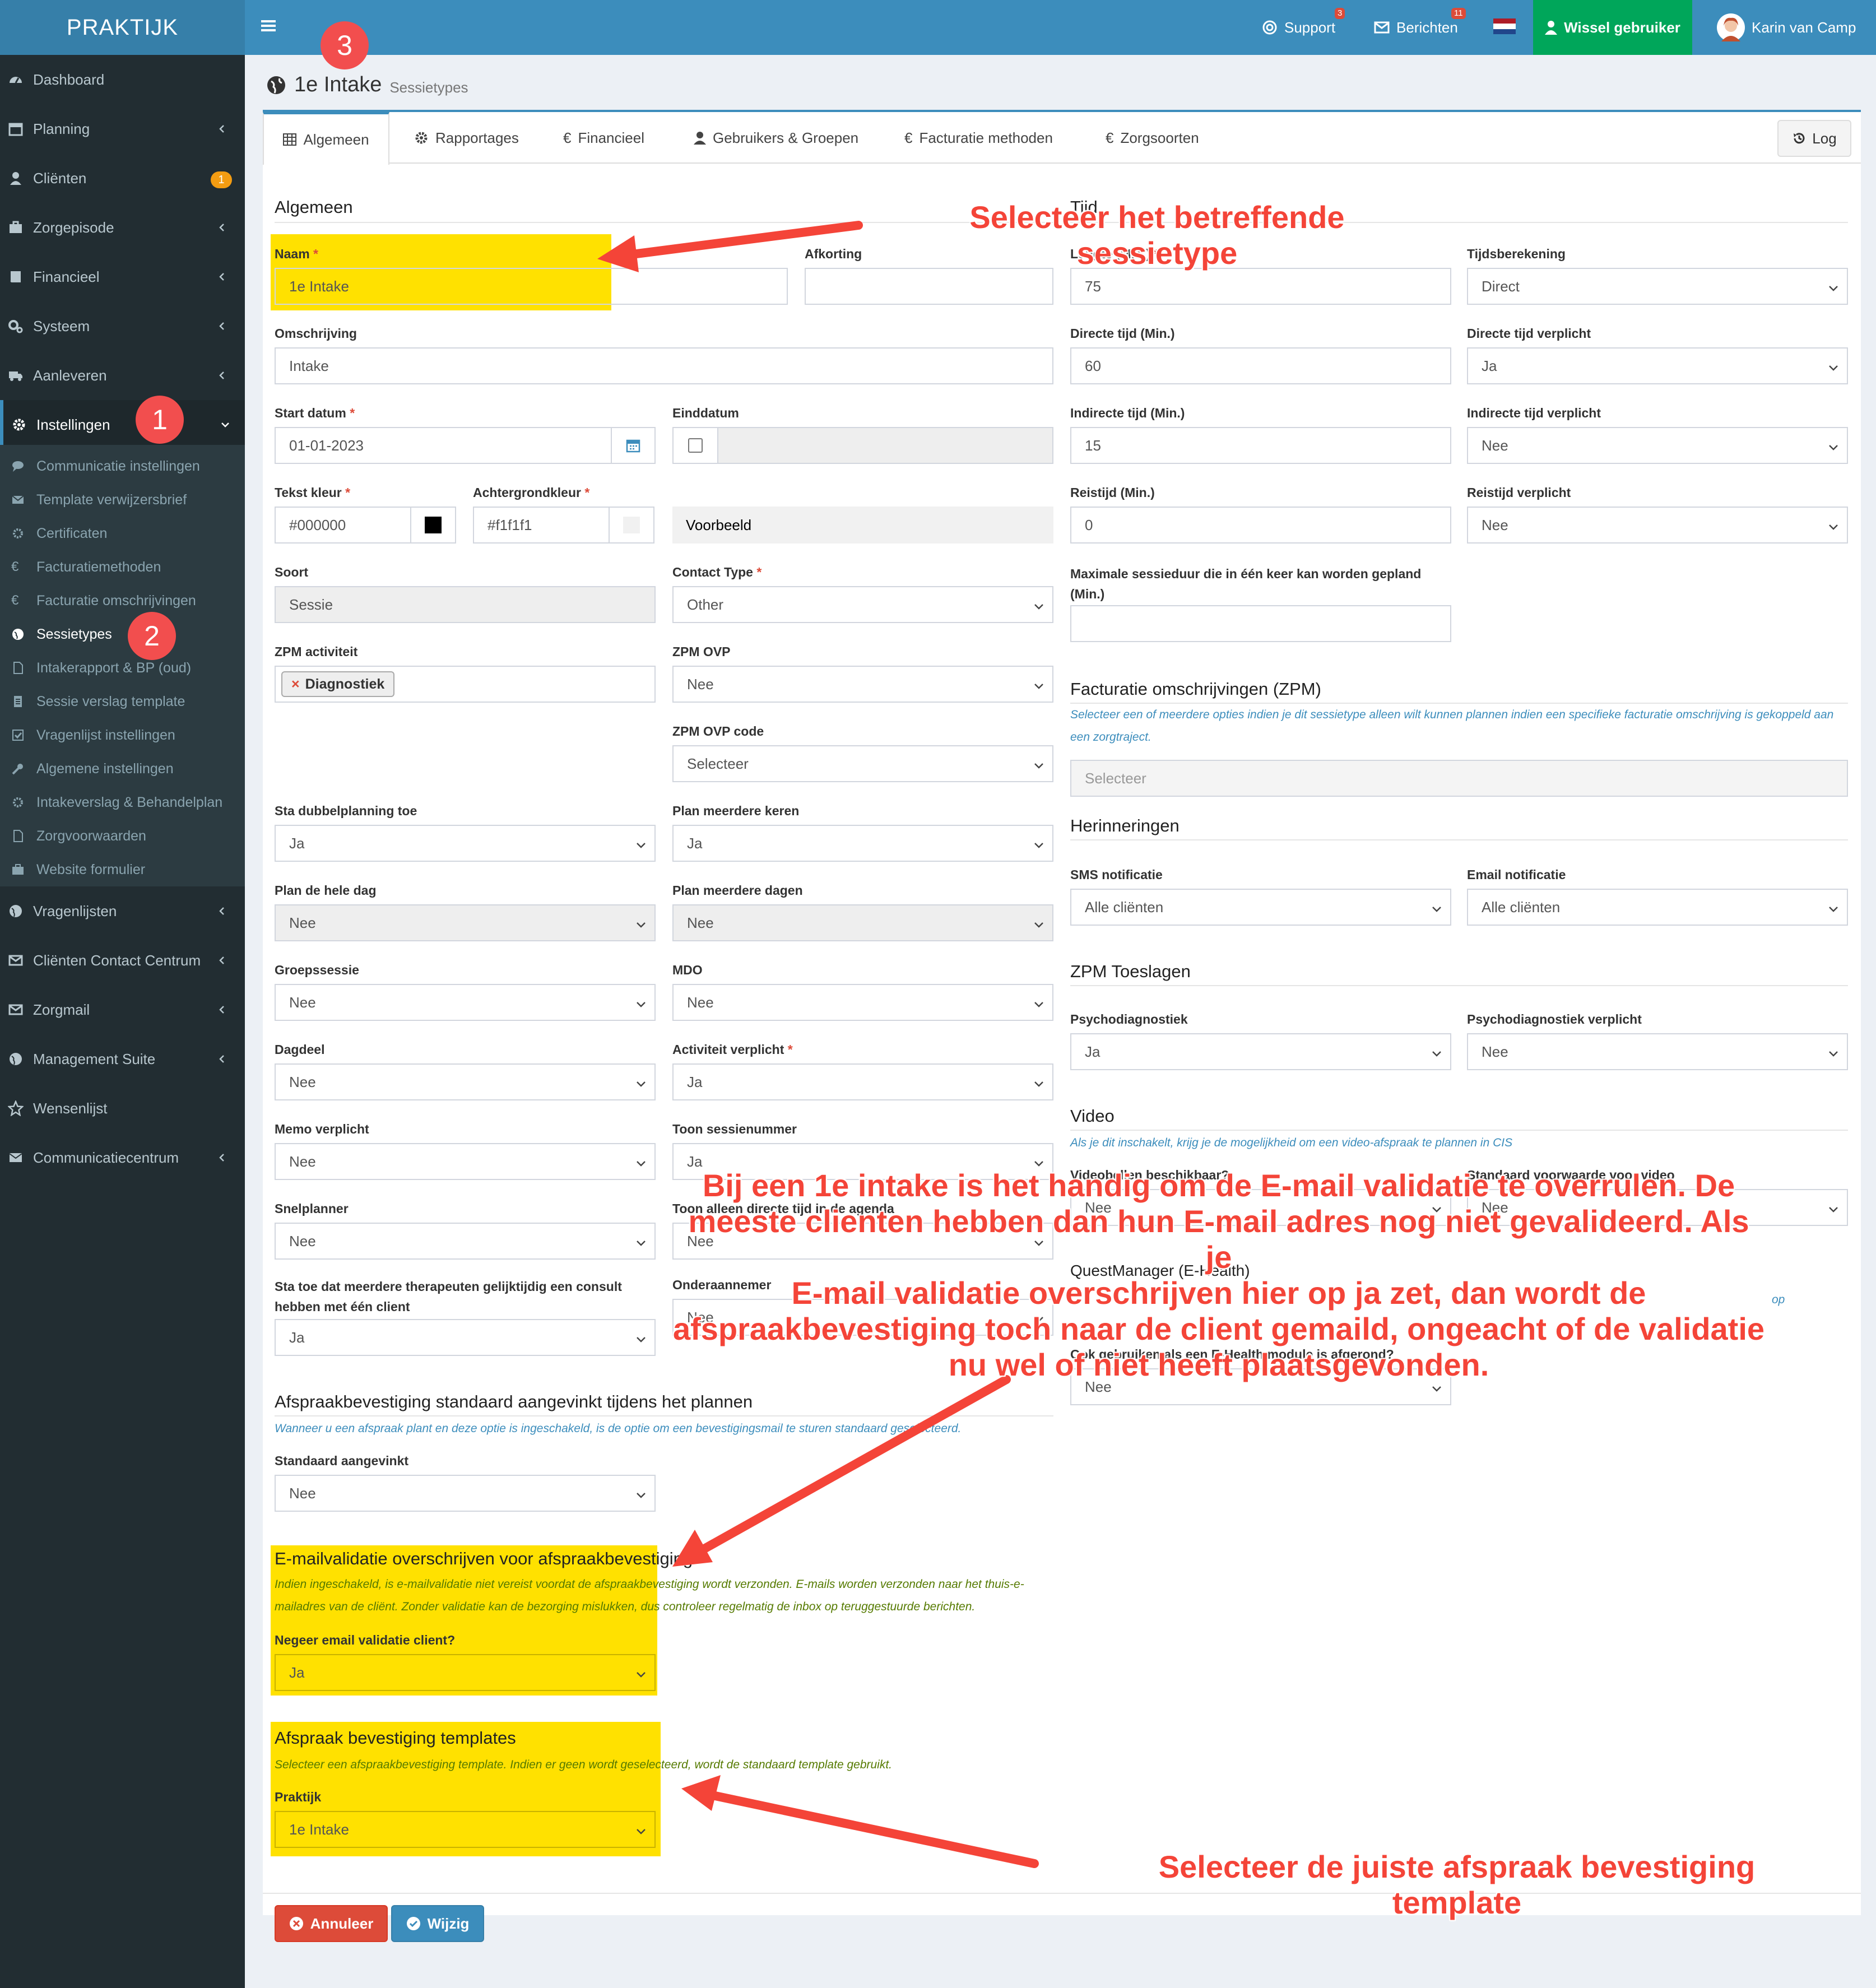 The width and height of the screenshot is (1876, 1988). What do you see at coordinates (465, 1002) in the screenshot?
I see `groepssessie-select: Nee` at bounding box center [465, 1002].